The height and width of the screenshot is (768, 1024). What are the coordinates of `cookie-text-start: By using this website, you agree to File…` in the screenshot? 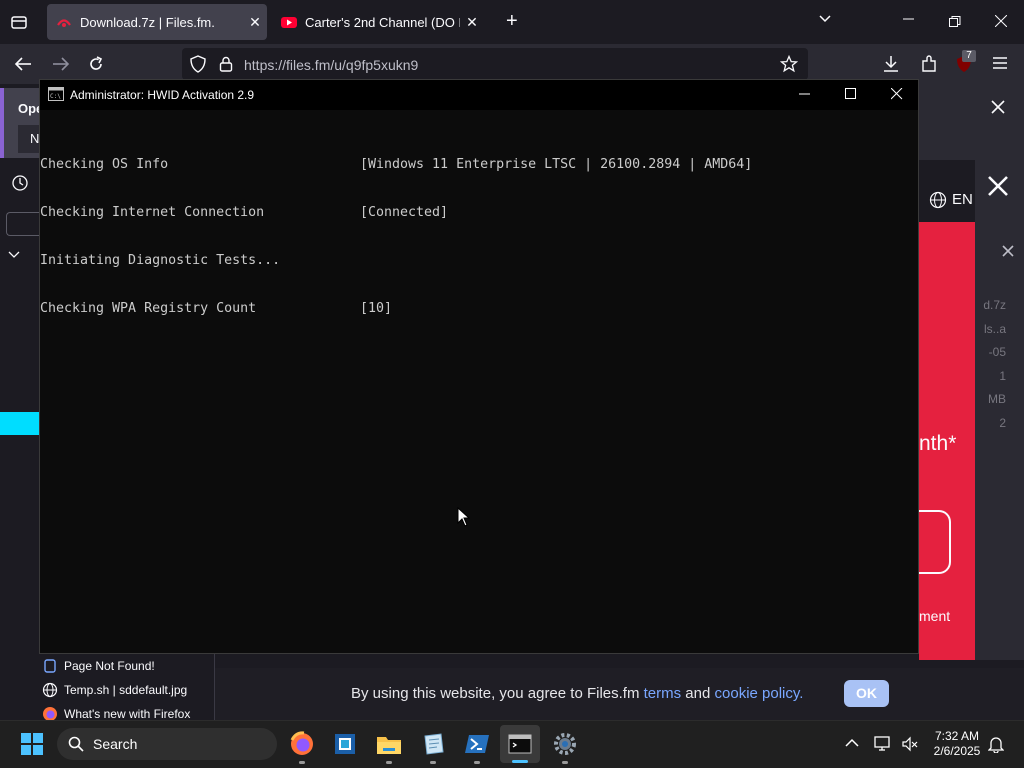 It's located at (497, 693).